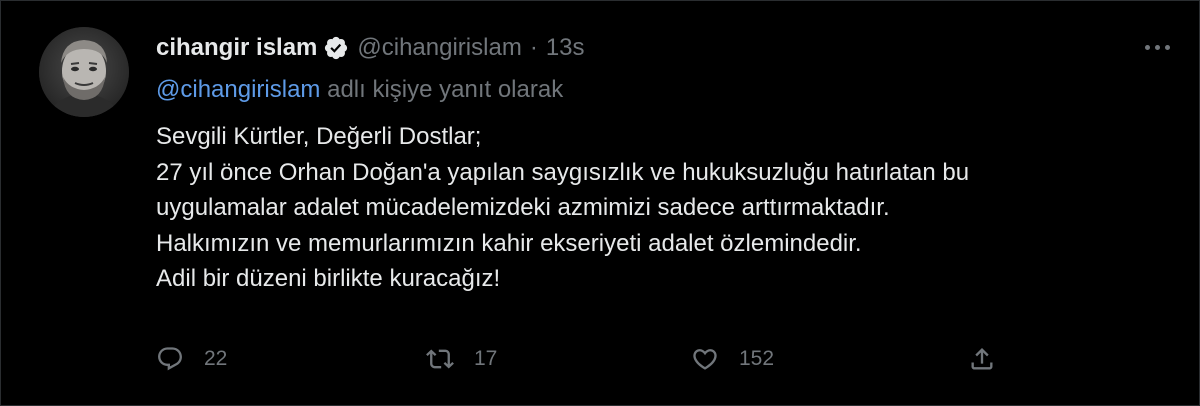  I want to click on reply-button: 22, so click(191, 359).